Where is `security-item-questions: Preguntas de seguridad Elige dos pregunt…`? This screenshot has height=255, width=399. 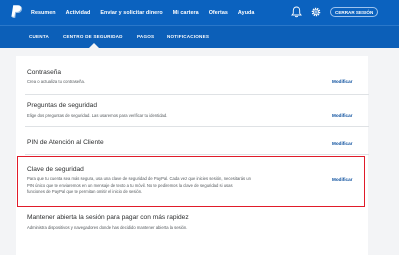 security-item-questions: Preguntas de seguridad Elige dos pregunt… is located at coordinates (192, 110).